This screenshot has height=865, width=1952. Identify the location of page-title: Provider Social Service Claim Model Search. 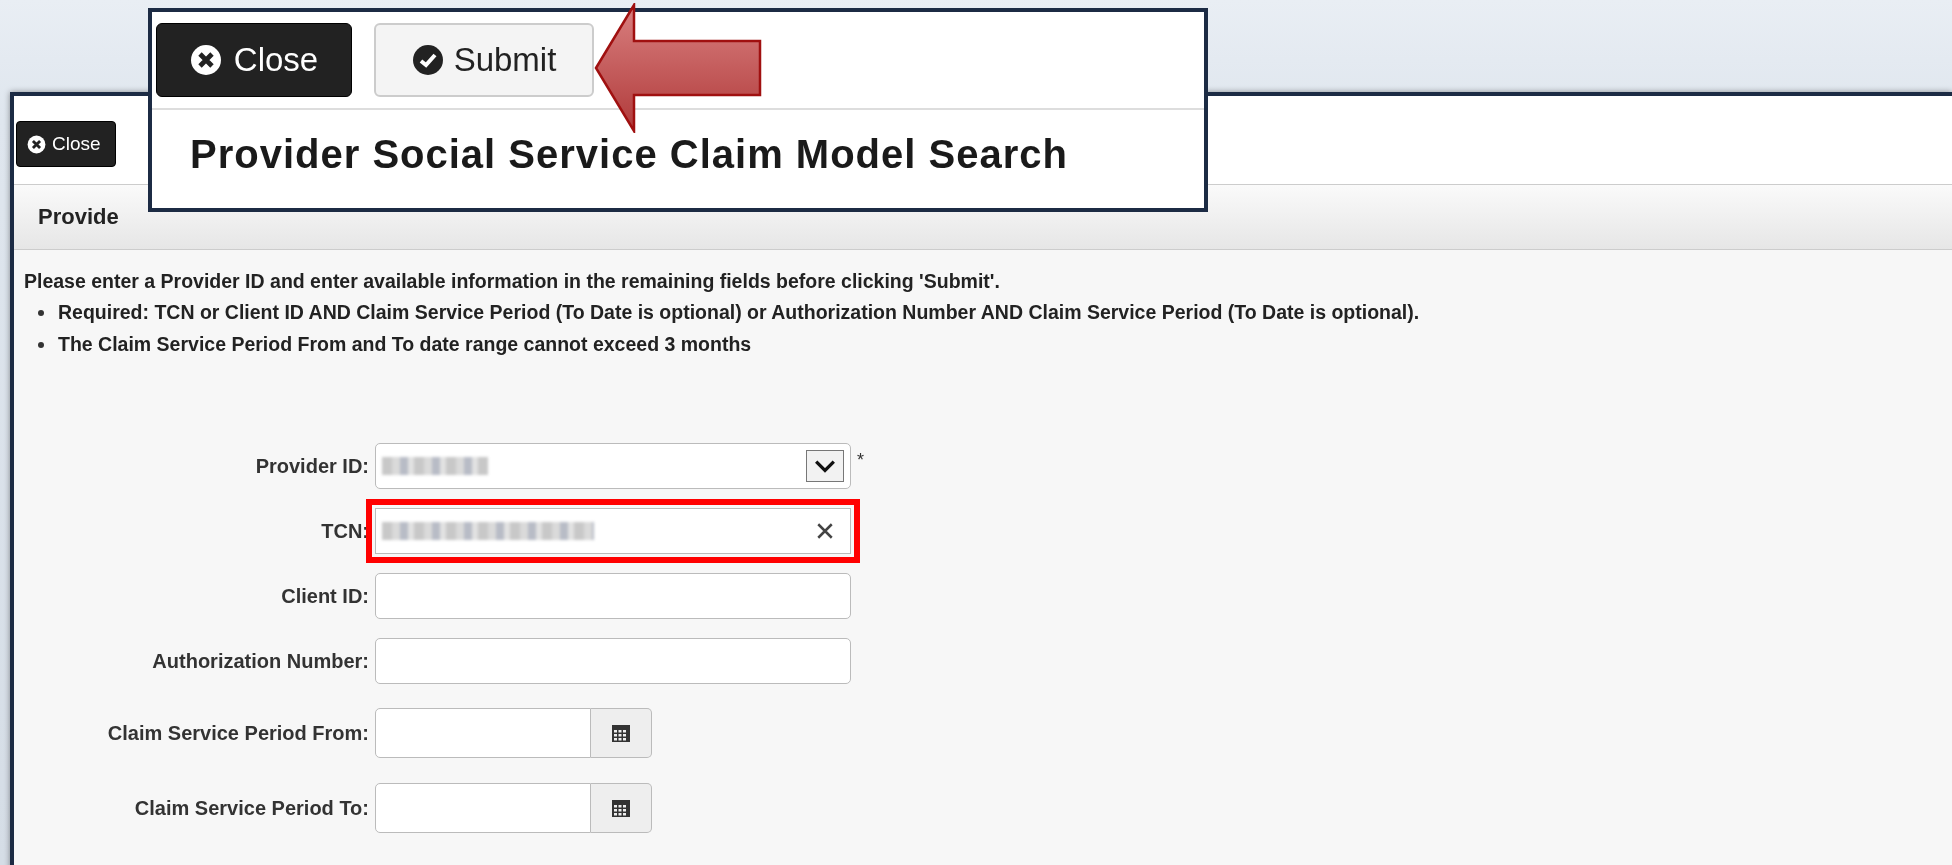
(629, 154).